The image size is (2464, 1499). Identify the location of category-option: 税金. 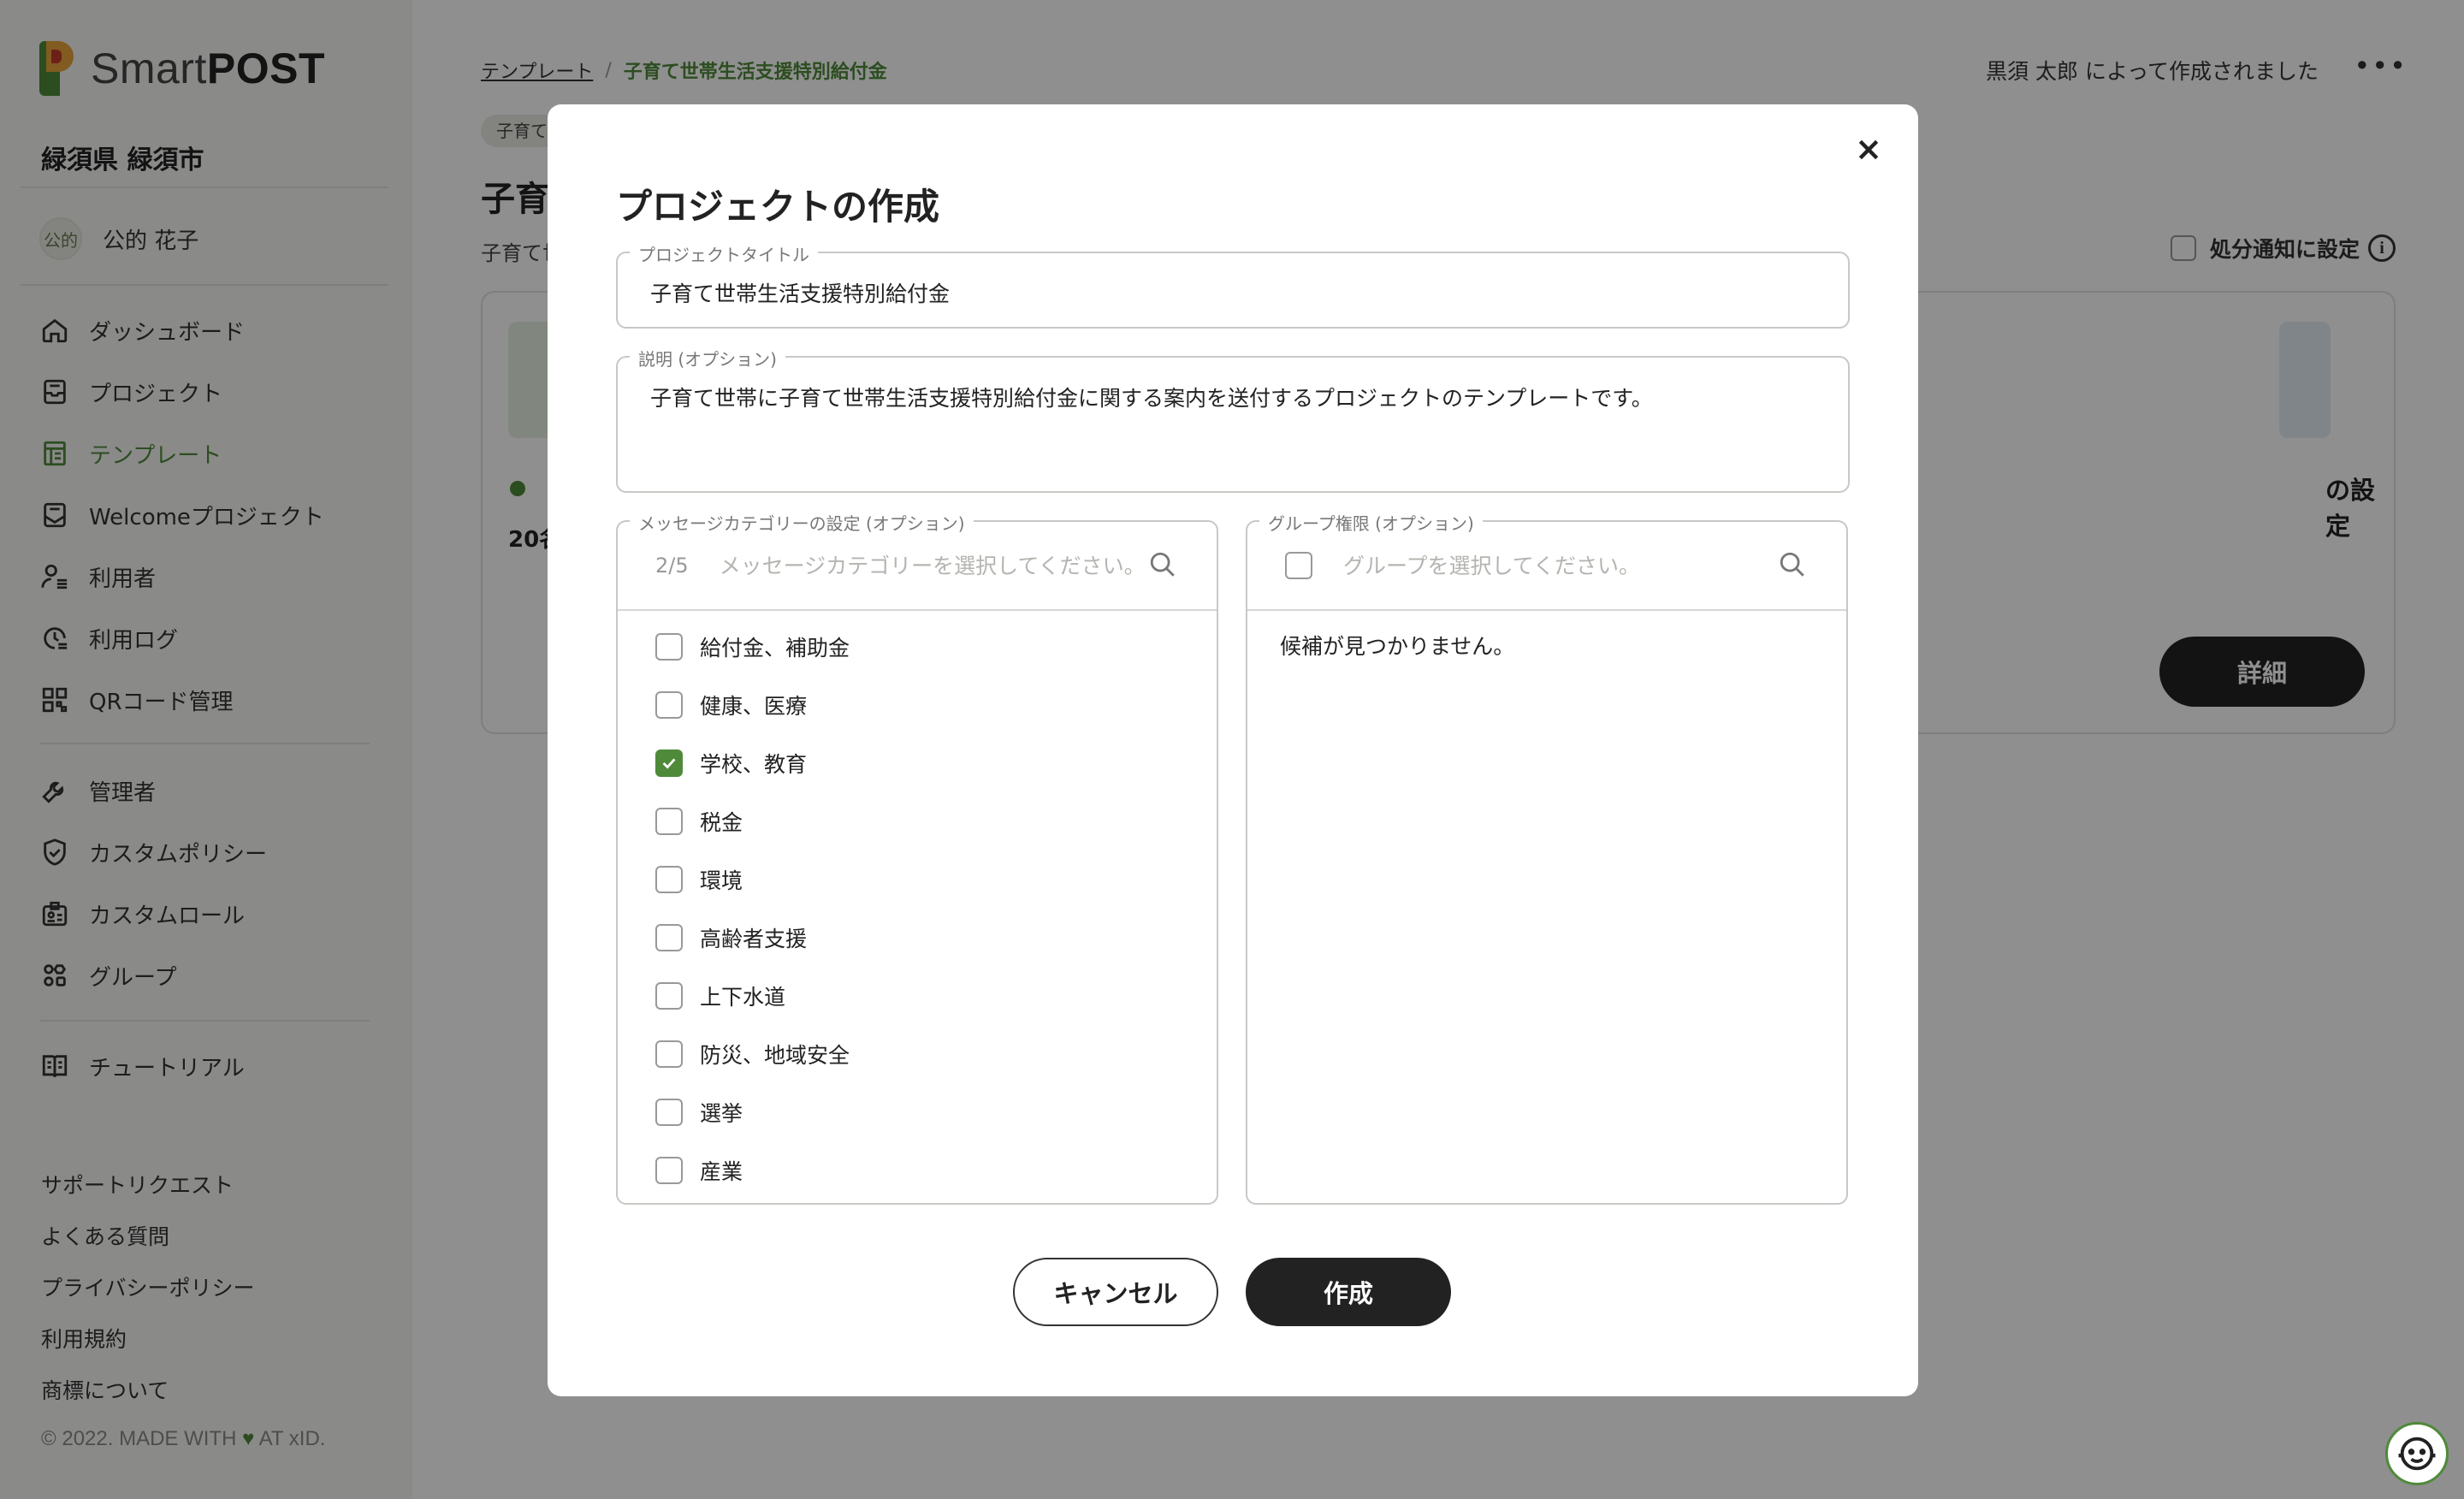
(699, 821).